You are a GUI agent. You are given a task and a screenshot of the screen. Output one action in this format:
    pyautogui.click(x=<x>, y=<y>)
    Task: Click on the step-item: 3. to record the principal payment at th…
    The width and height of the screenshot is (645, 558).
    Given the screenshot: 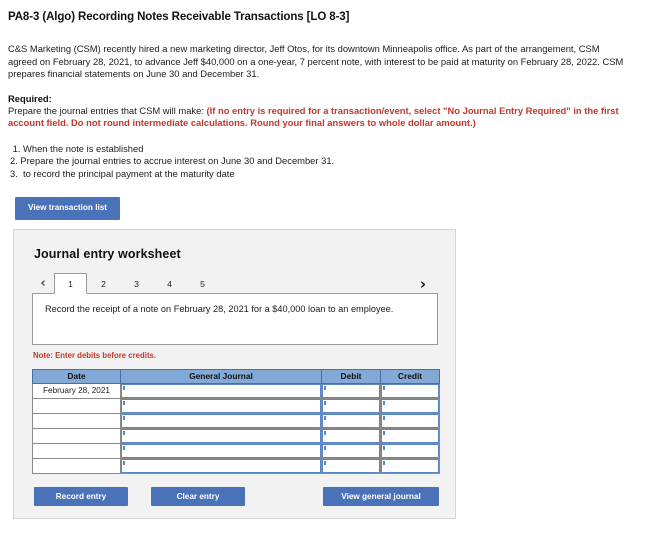 What is the action you would take?
    pyautogui.click(x=122, y=173)
    